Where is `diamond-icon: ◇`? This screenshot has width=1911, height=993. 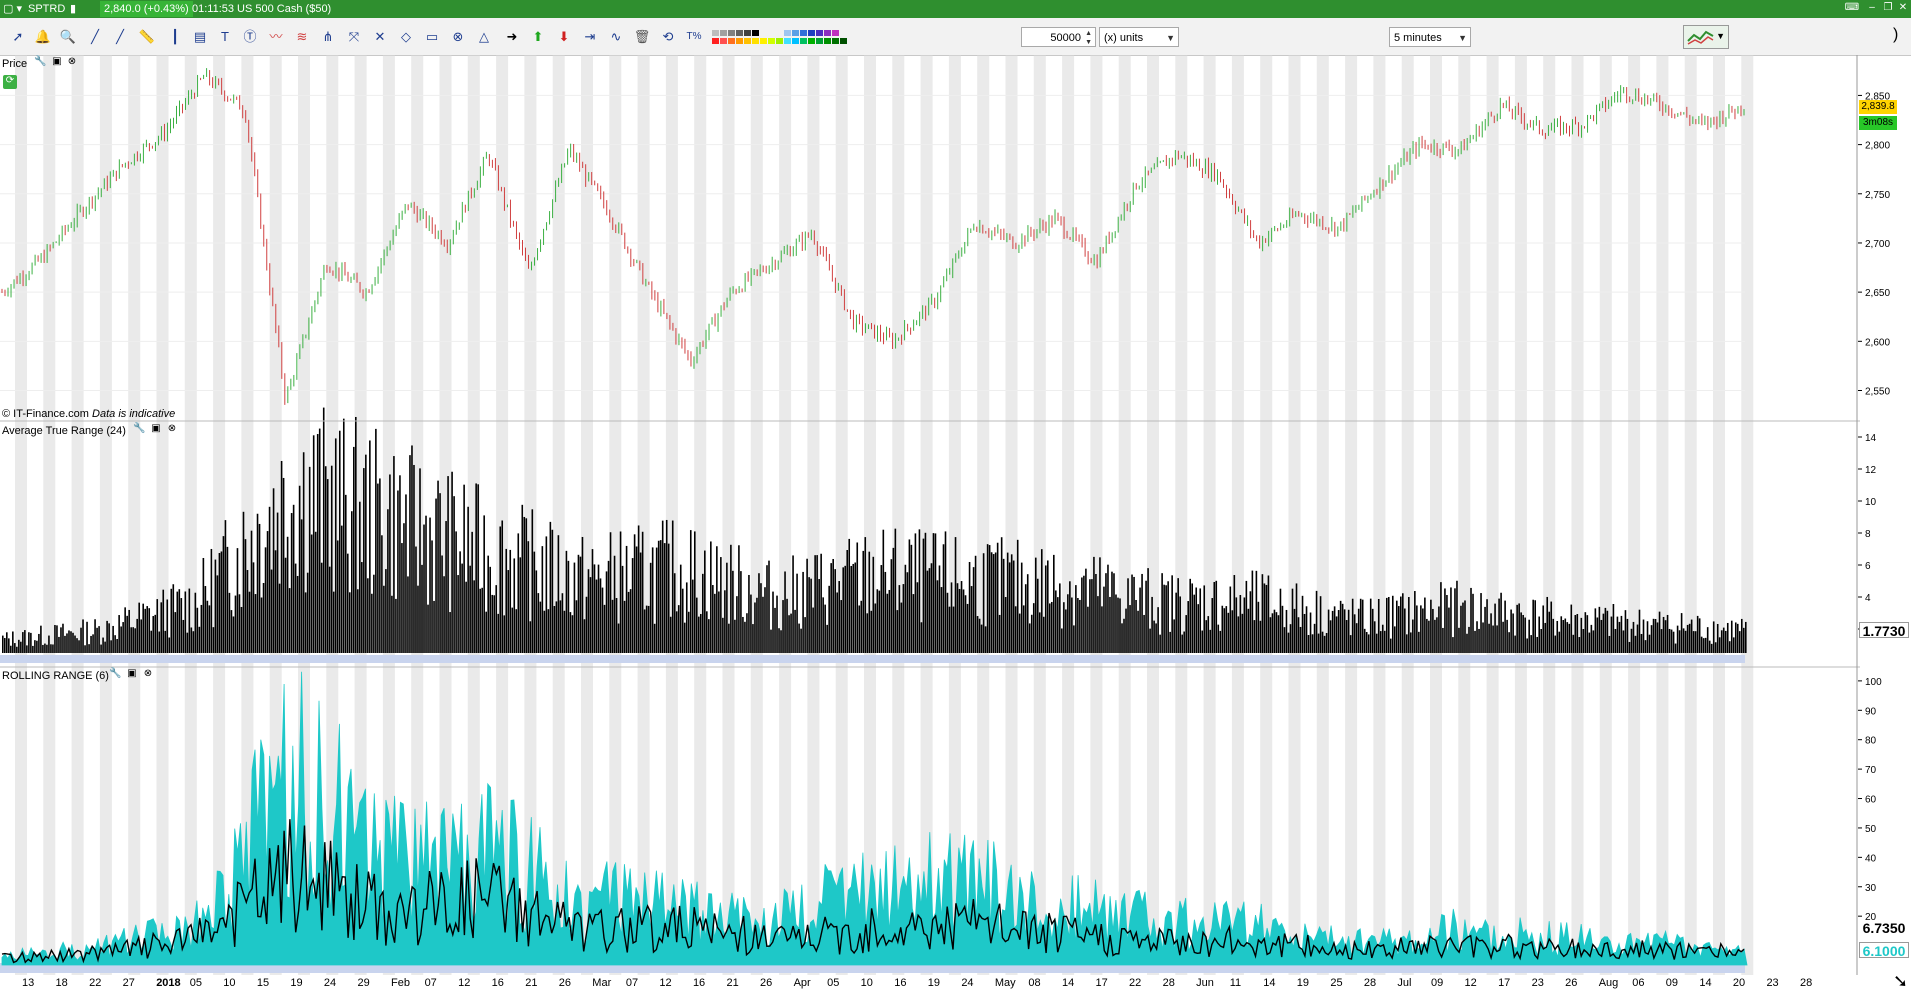
diamond-icon: ◇ is located at coordinates (406, 37).